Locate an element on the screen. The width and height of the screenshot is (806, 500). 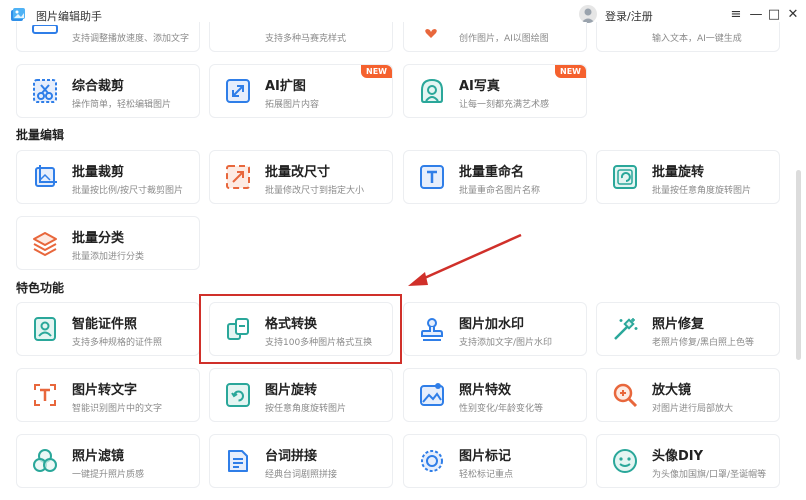
card-desc: 性别变化/年龄变化等 is located at coordinates (501, 409).